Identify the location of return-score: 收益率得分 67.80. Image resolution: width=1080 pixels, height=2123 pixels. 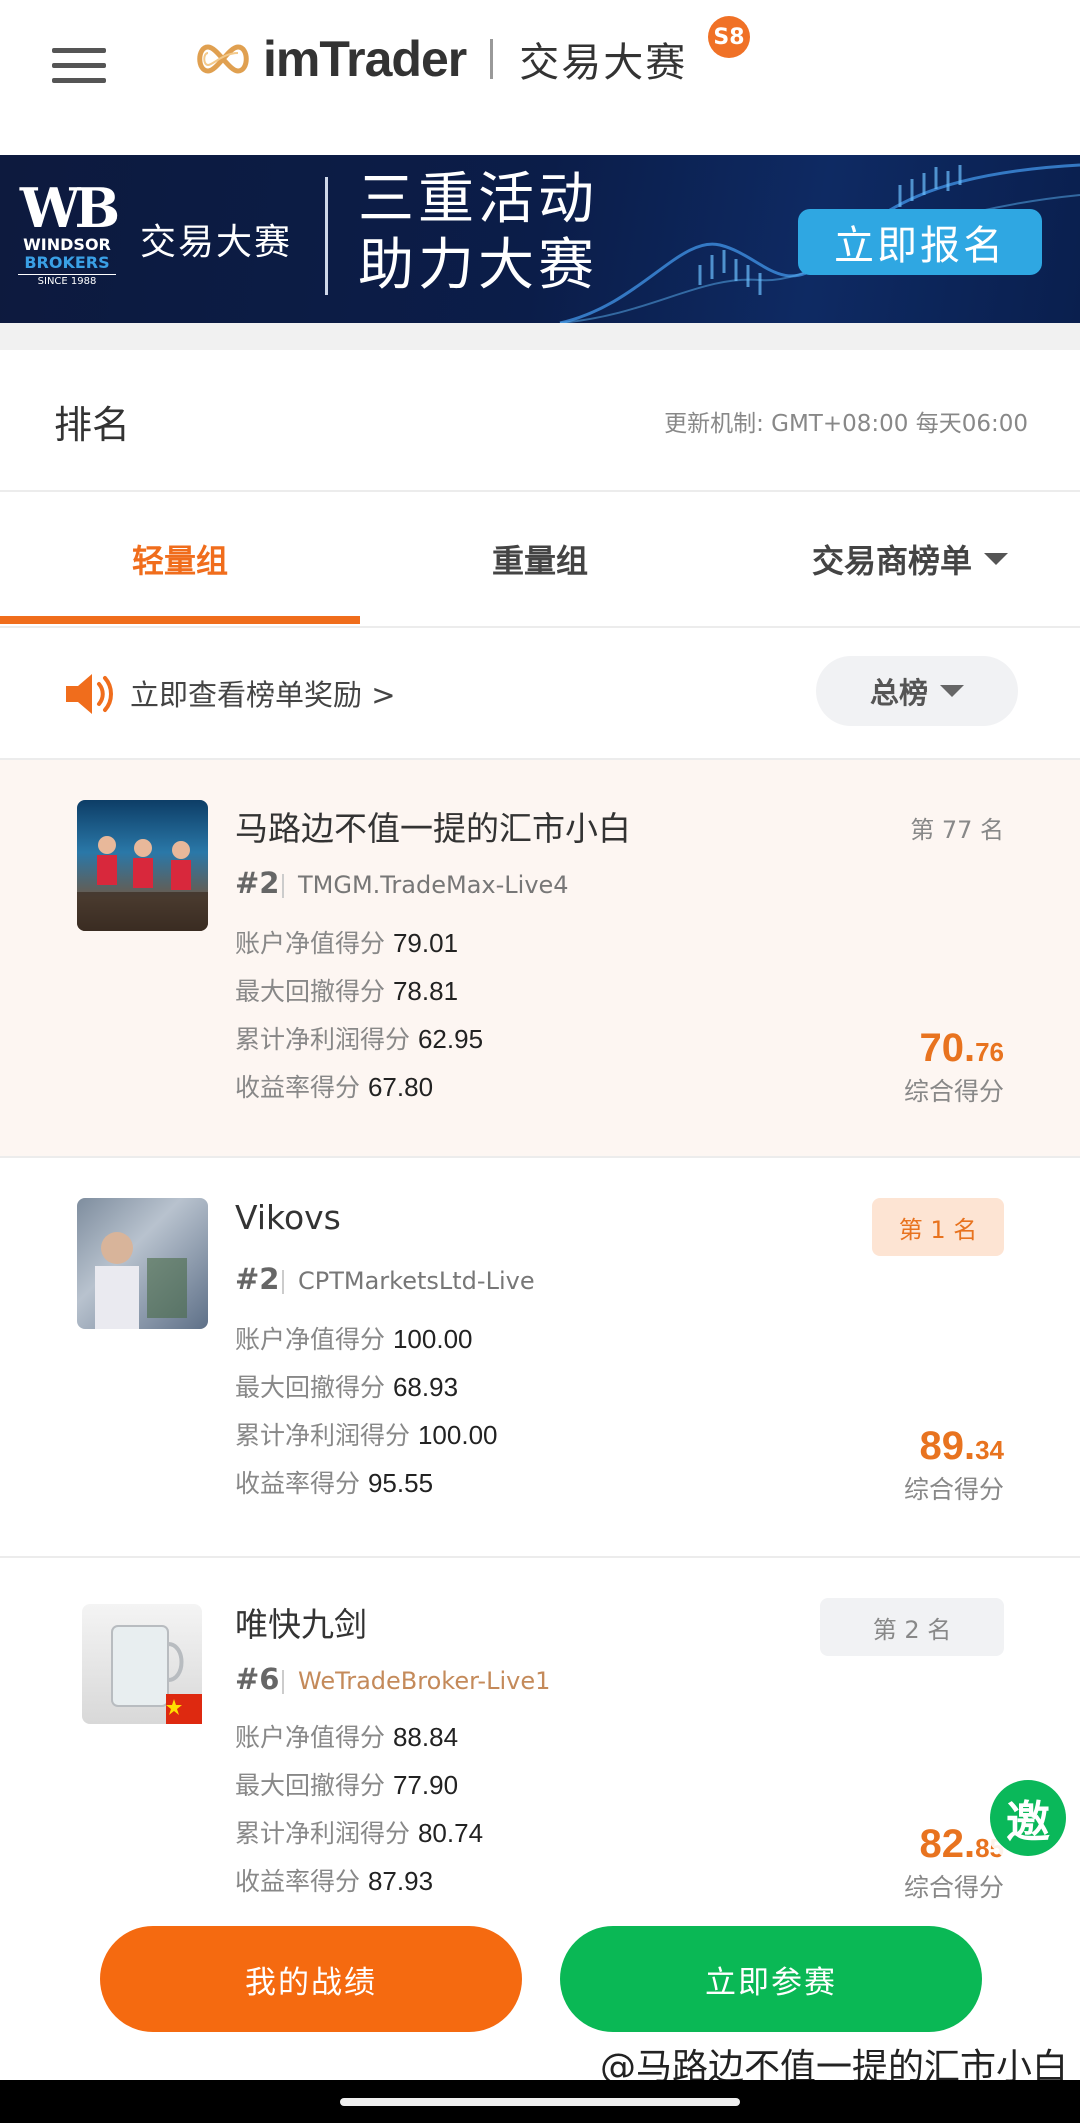
(334, 1086).